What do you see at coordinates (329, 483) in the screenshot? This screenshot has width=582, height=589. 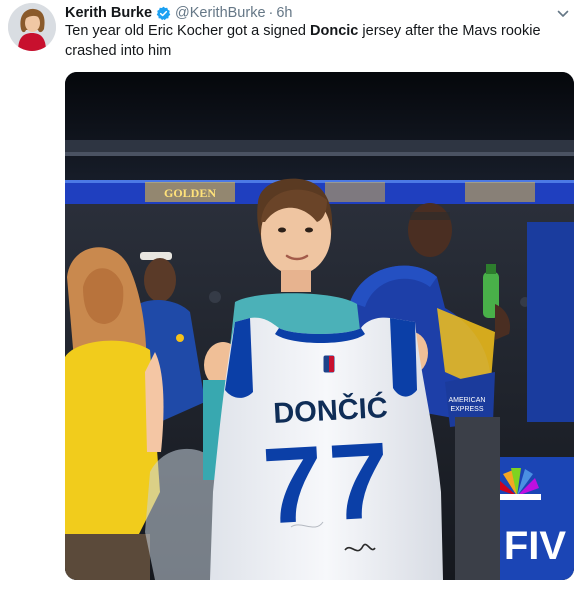 I see `jersey-number: 77` at bounding box center [329, 483].